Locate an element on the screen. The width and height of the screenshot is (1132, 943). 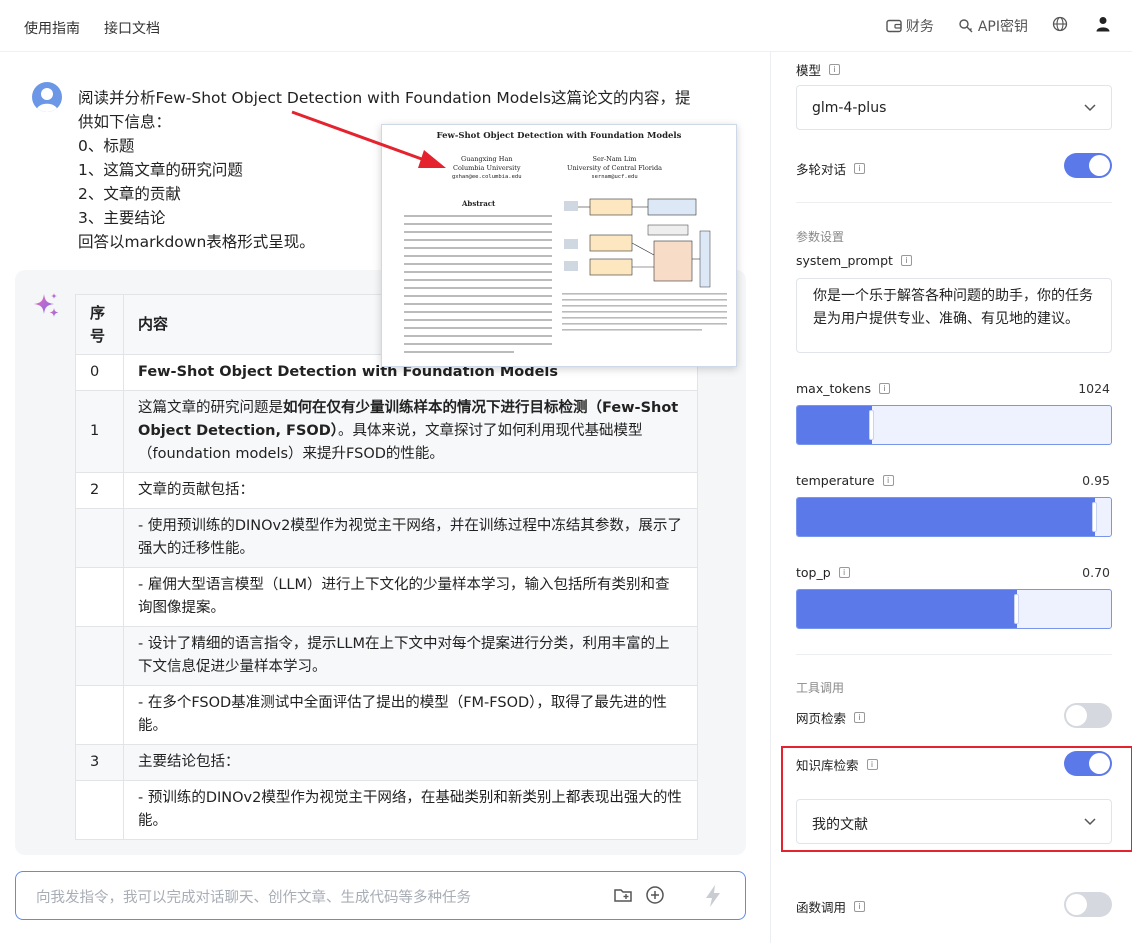
top-p-label: top_p i is located at coordinates (823, 572).